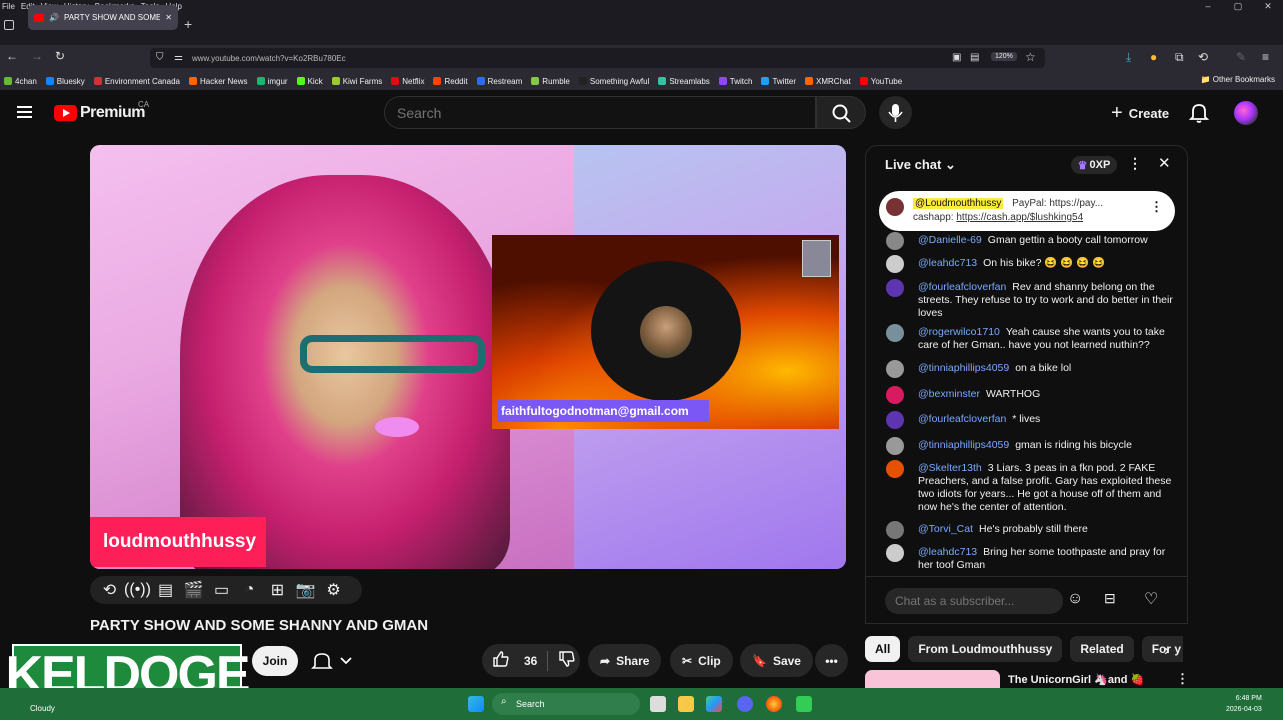 This screenshot has width=1283, height=720. I want to click on bookmark-item: Rumble, so click(550, 81).